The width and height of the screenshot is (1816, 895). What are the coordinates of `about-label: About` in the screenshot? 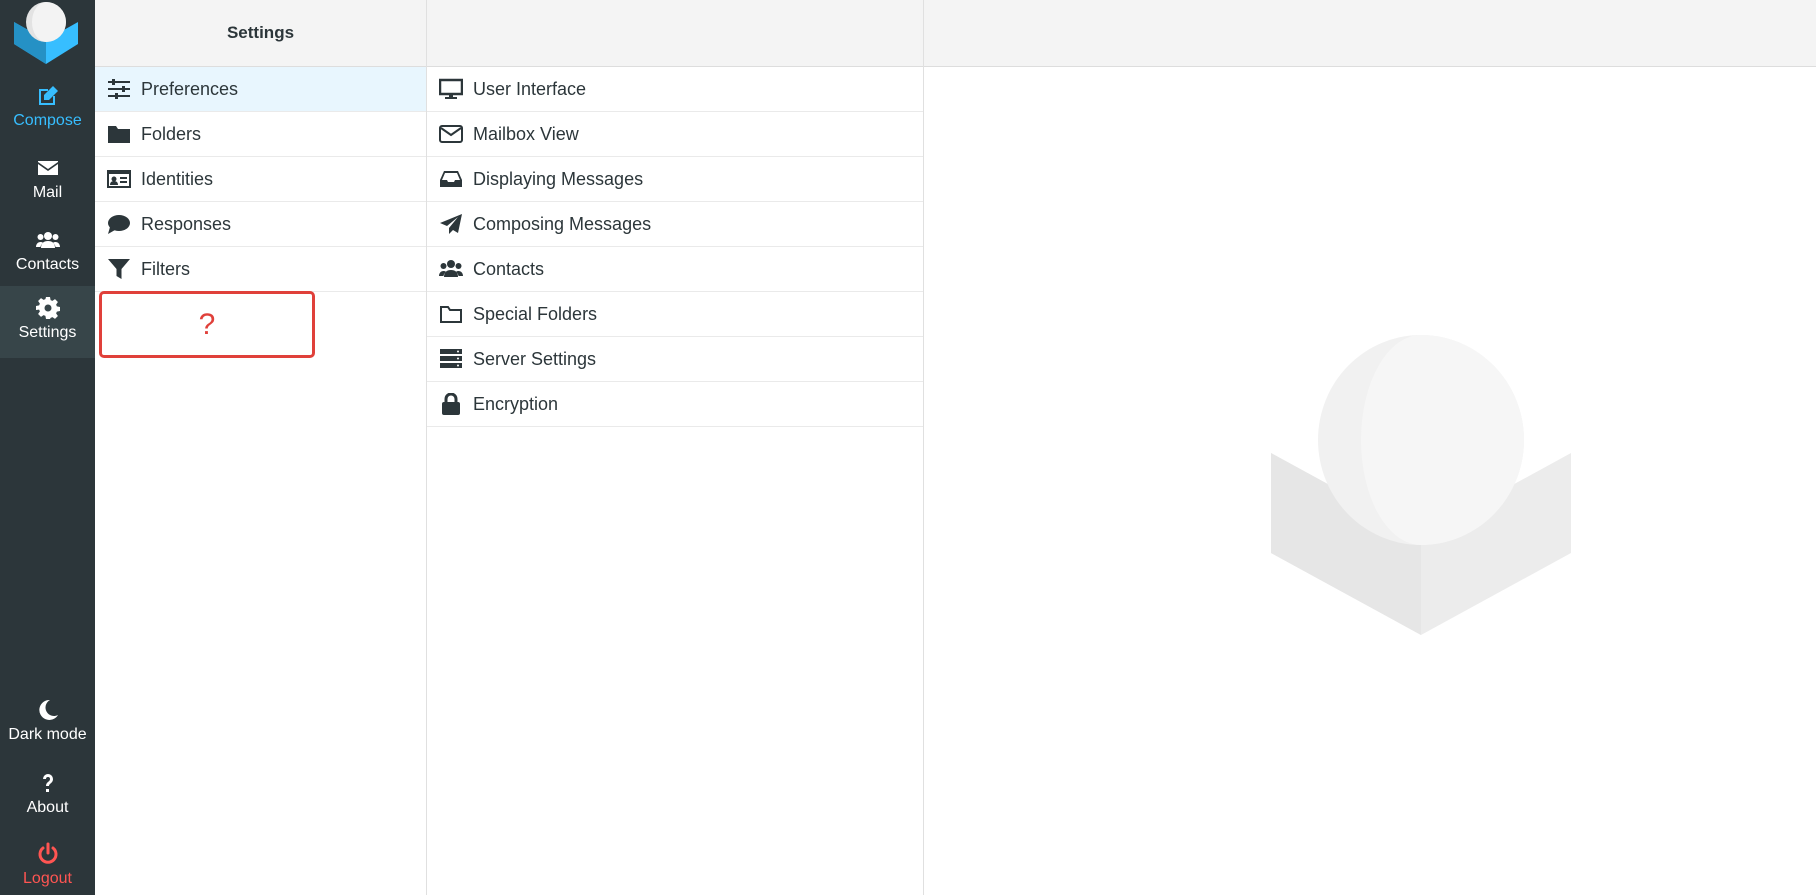 It's located at (47, 807).